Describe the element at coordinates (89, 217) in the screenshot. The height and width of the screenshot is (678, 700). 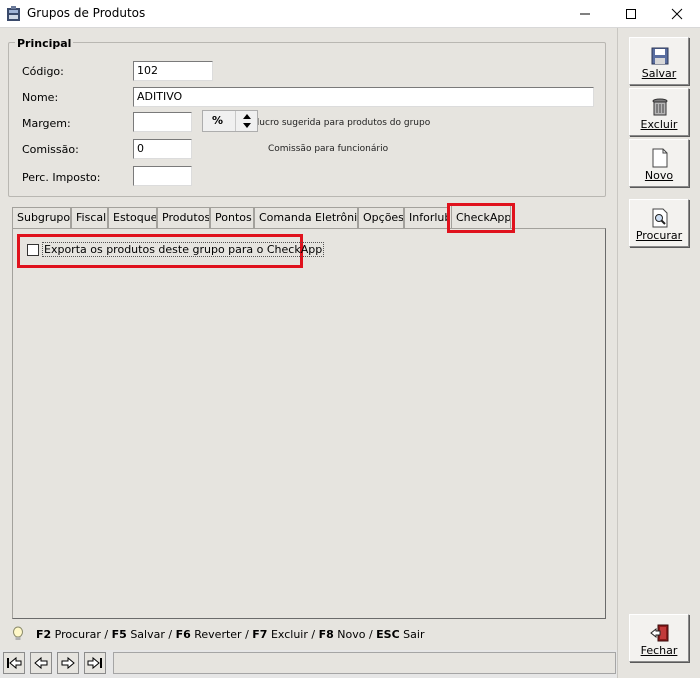
I see `tab-fiscal: Fiscal` at that location.